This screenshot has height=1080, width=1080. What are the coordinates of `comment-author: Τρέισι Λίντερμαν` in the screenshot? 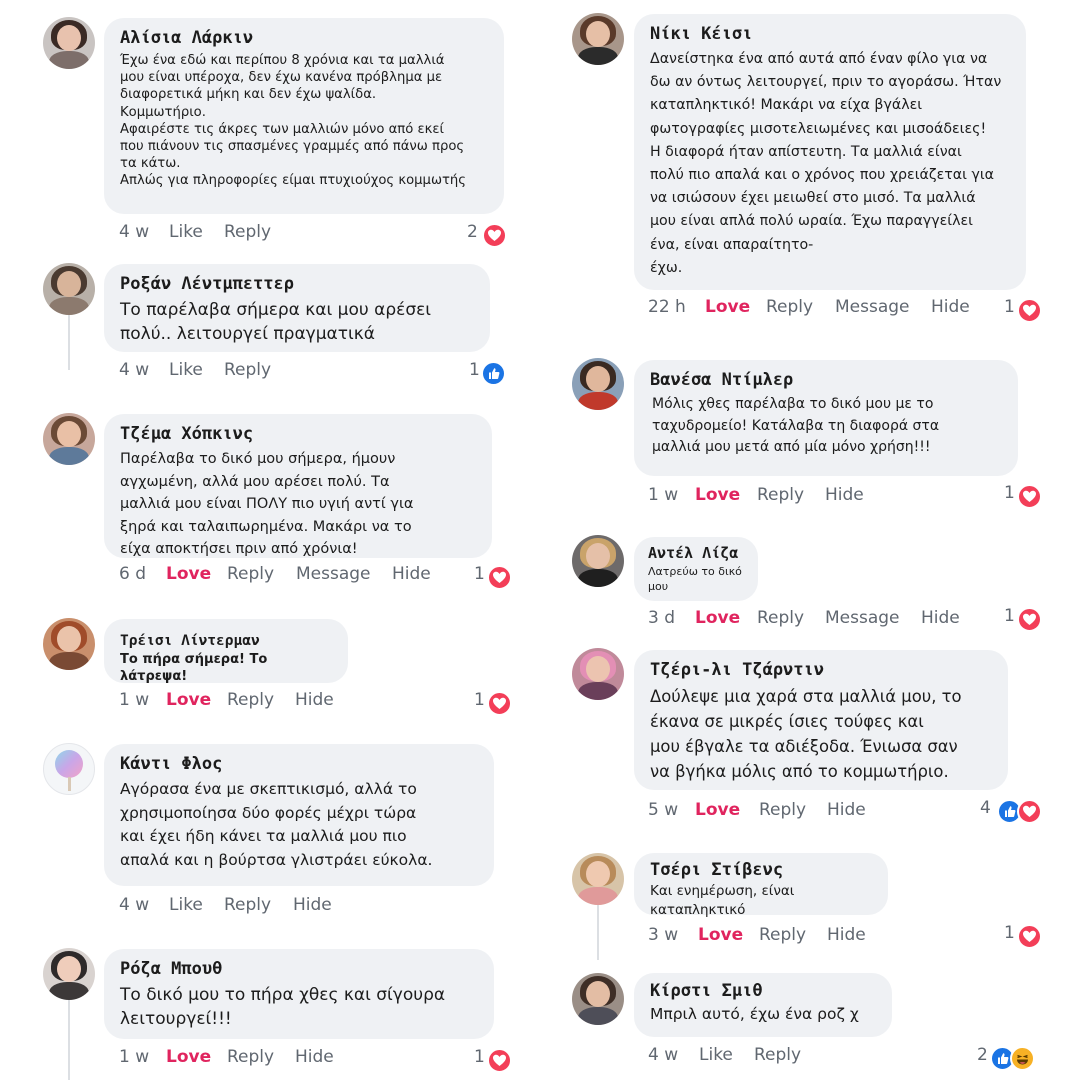 It's located at (226, 641).